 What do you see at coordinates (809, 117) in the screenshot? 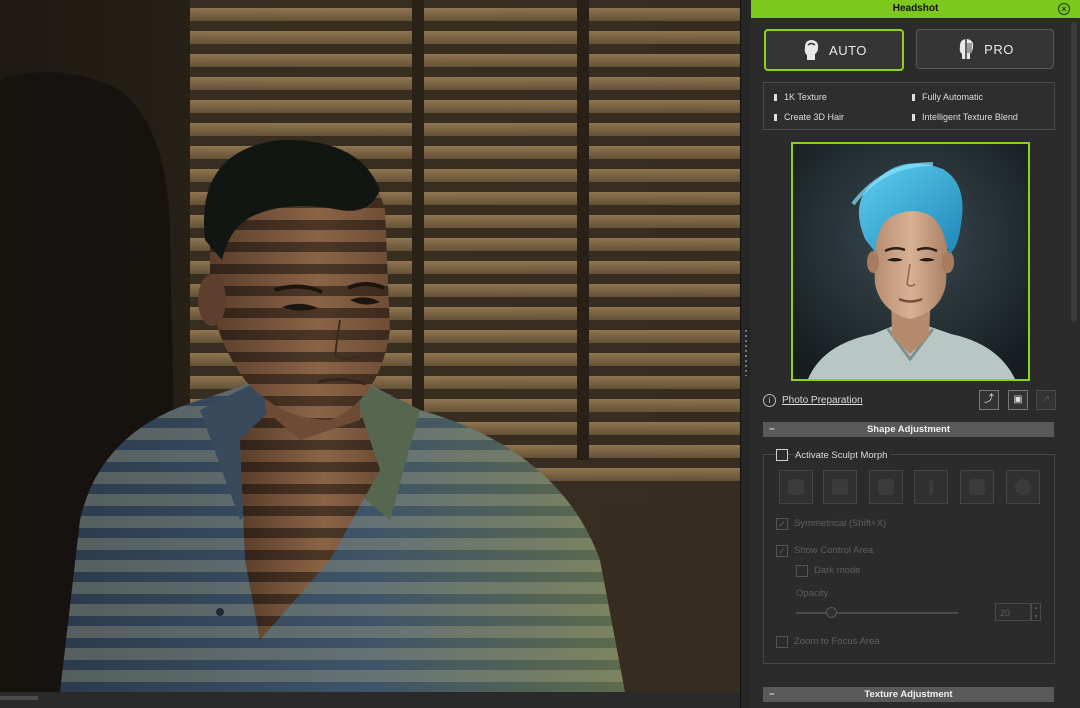
I see `feature-create-3d-hair: Create 3D Hair` at bounding box center [809, 117].